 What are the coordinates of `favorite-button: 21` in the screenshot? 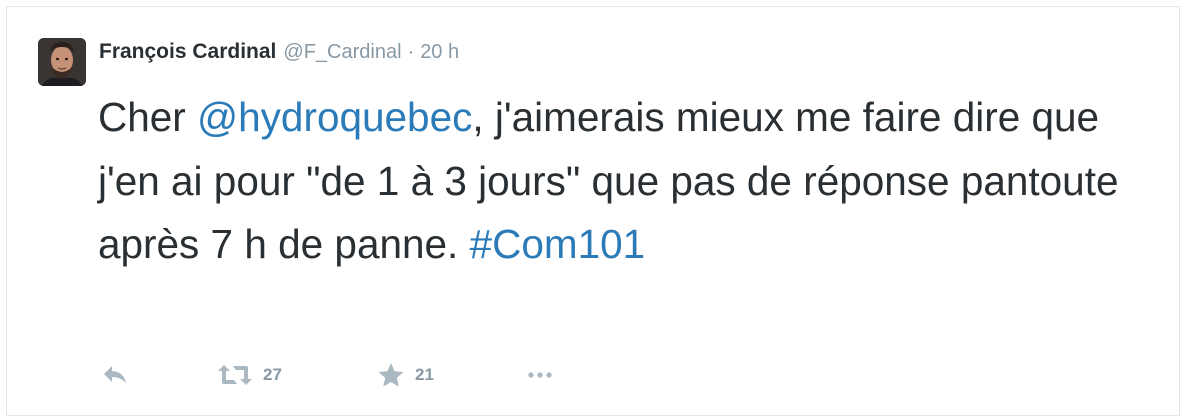 It's located at (452, 375).